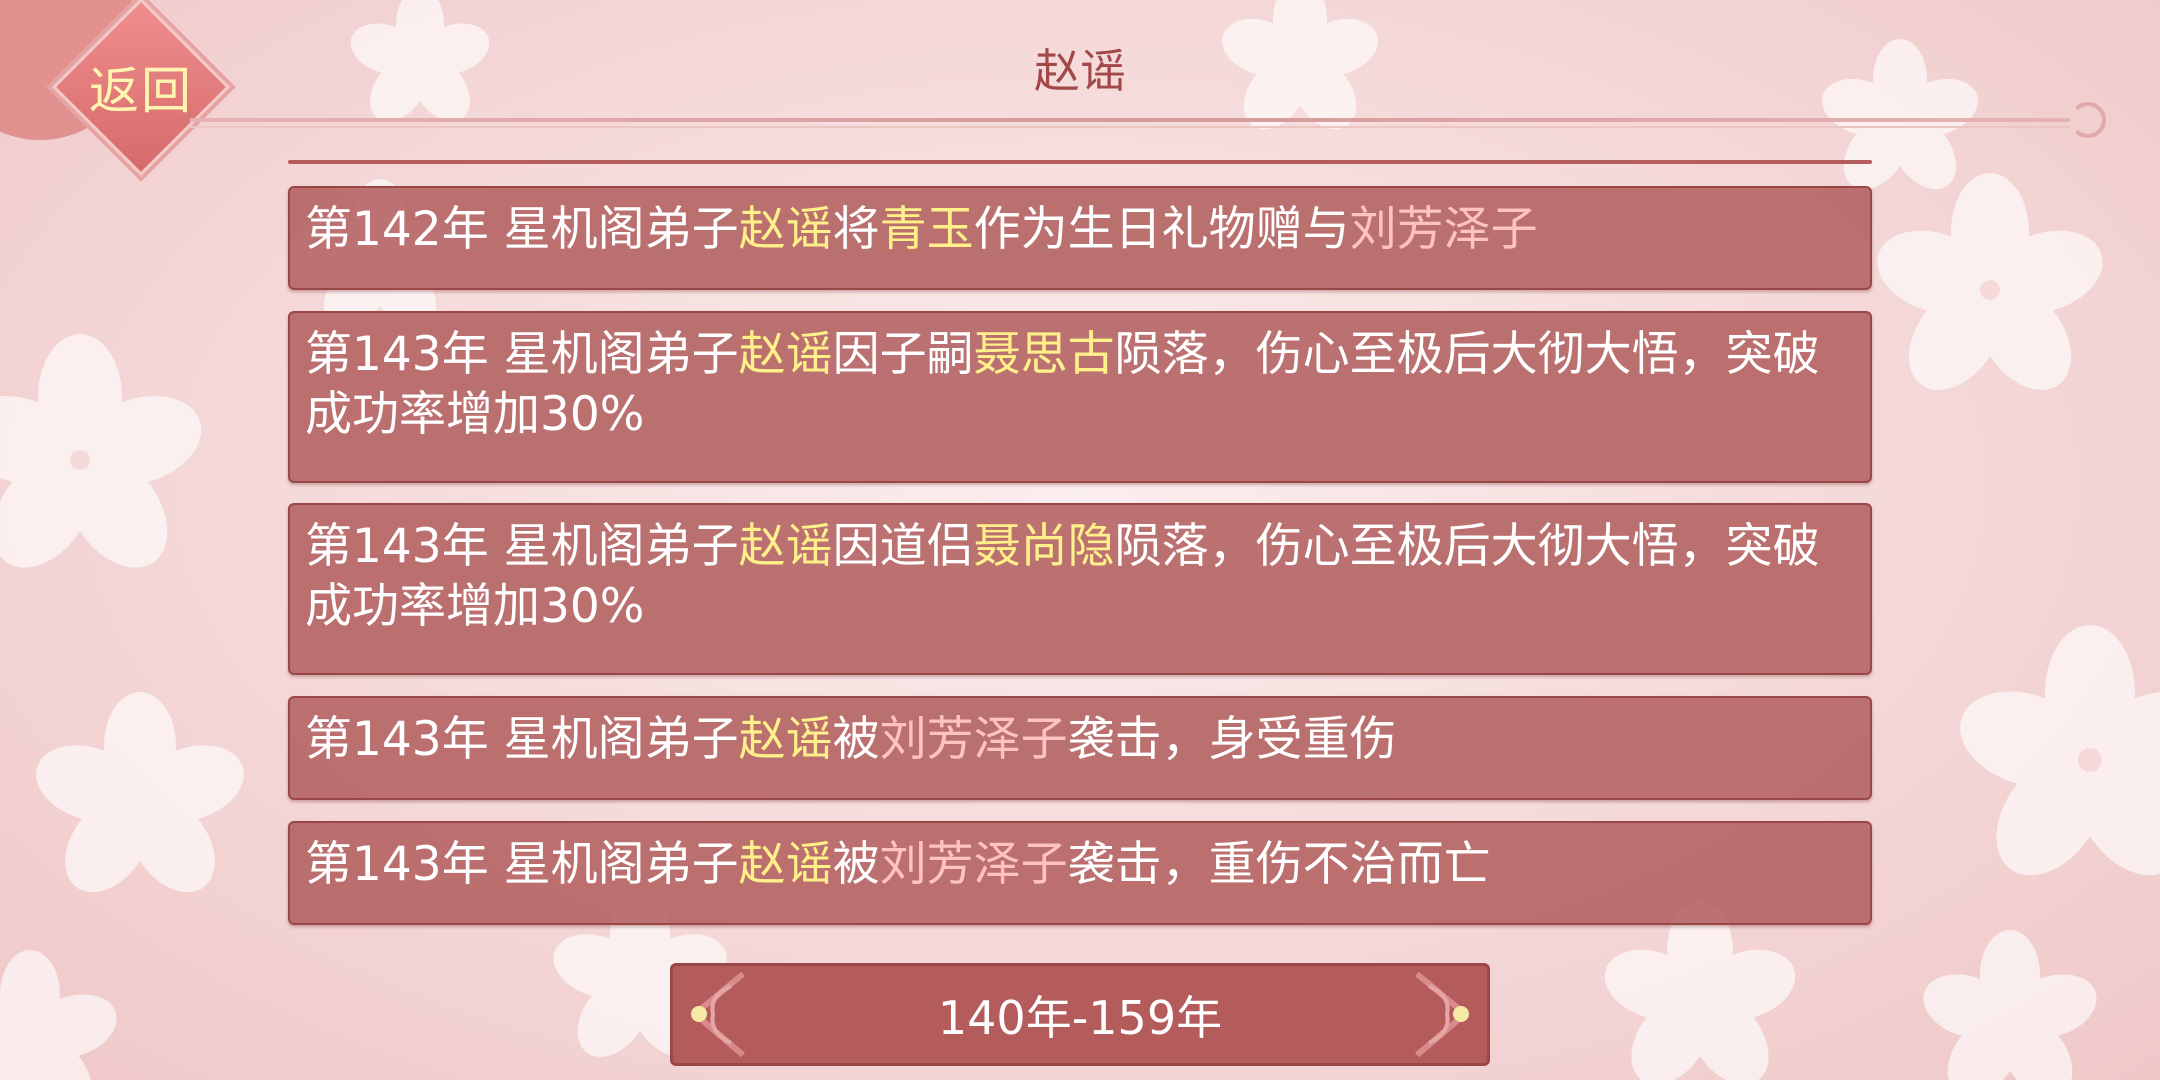 This screenshot has width=2160, height=1080. What do you see at coordinates (1044, 546) in the screenshot?
I see `highlighted-name: 聂尚隐` at bounding box center [1044, 546].